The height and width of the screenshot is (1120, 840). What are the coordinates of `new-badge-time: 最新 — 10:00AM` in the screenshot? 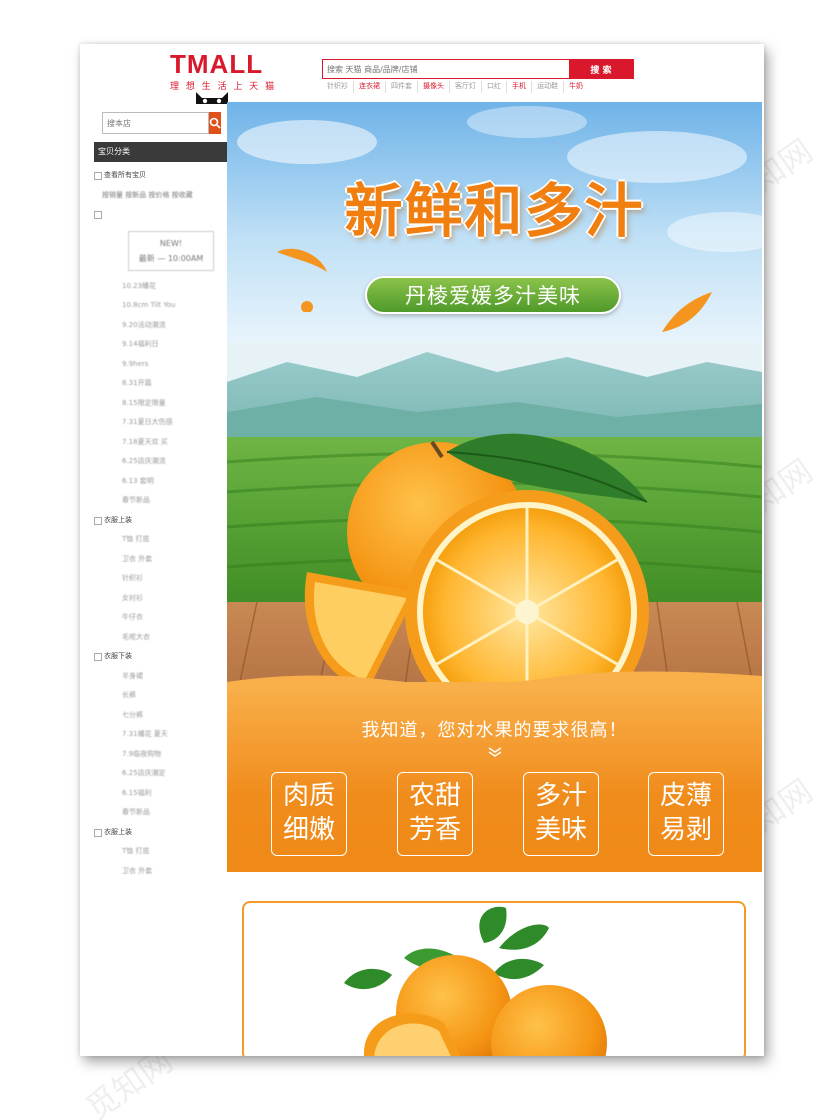 It's located at (171, 258).